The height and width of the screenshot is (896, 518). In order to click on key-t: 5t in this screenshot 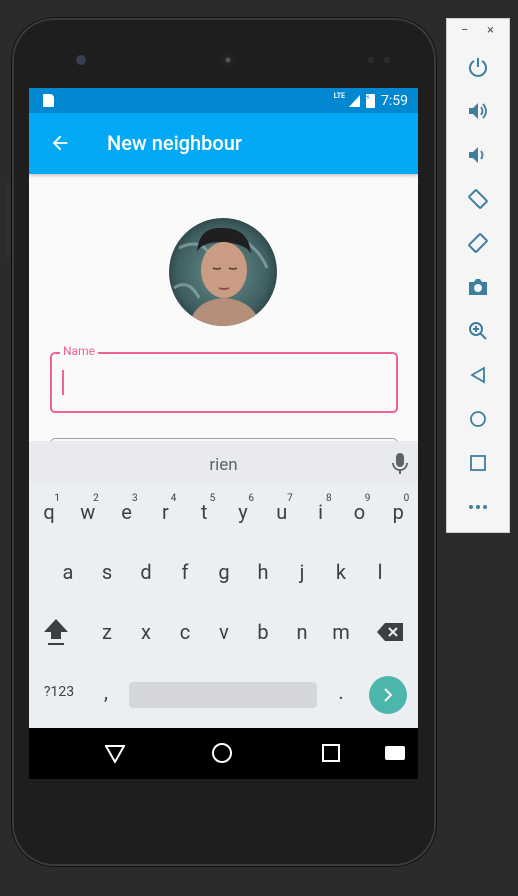, I will do `click(204, 512)`.